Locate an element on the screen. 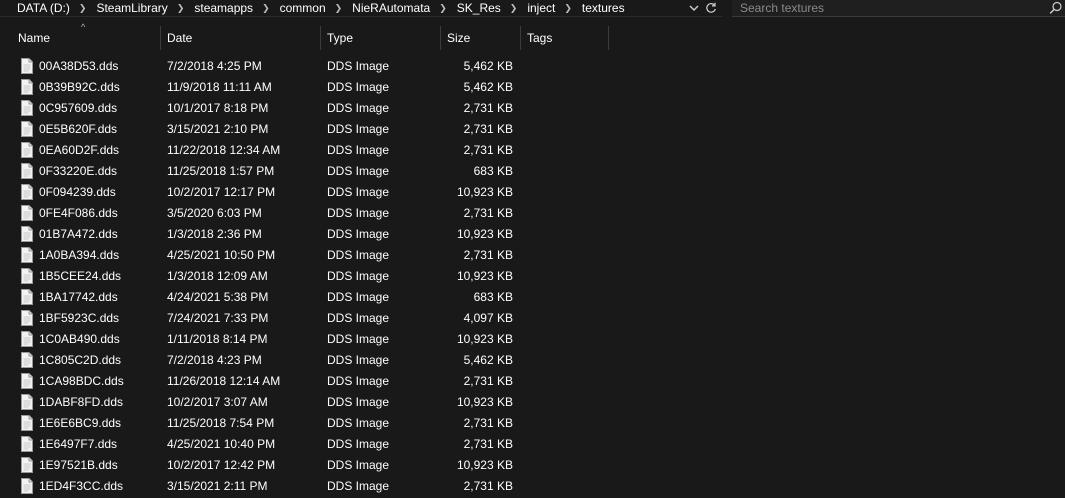 The width and height of the screenshot is (1065, 498). breadcrumb-item-textures: textures is located at coordinates (603, 8).